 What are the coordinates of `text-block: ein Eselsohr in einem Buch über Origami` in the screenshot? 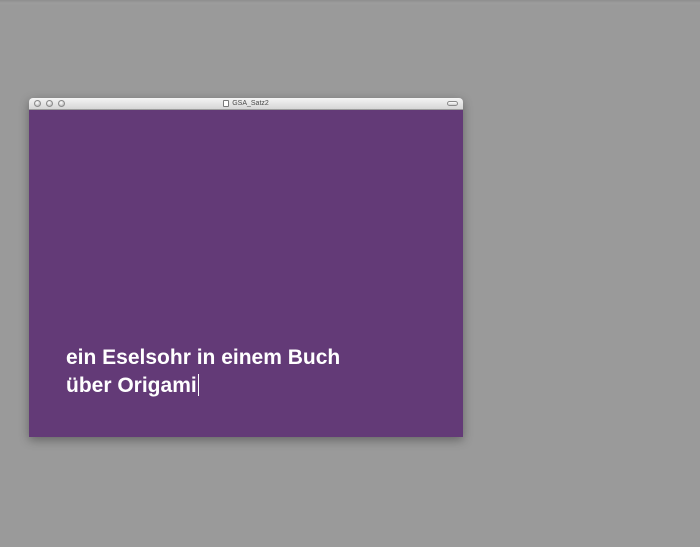 It's located at (261, 372).